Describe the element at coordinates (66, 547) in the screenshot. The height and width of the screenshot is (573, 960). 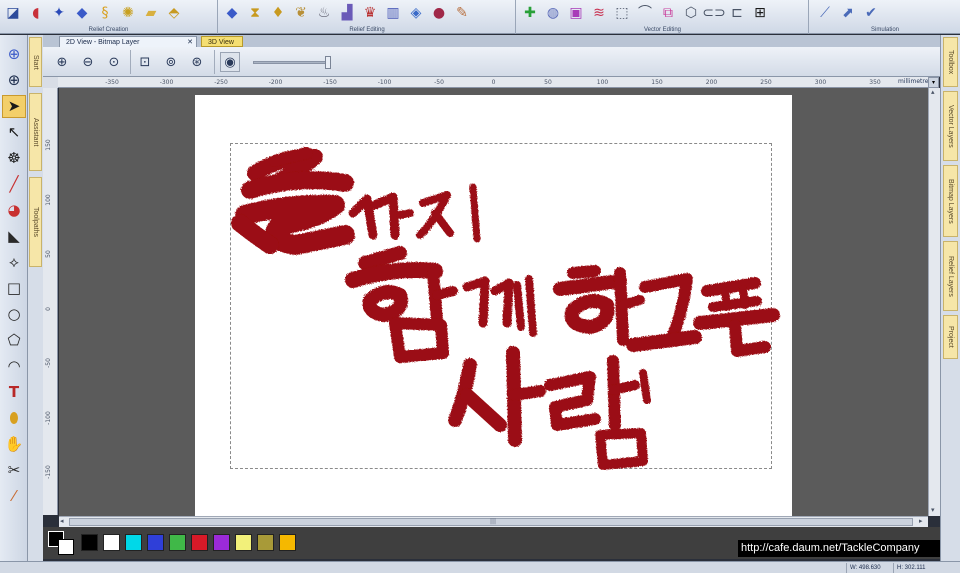
I see `background-colour` at that location.